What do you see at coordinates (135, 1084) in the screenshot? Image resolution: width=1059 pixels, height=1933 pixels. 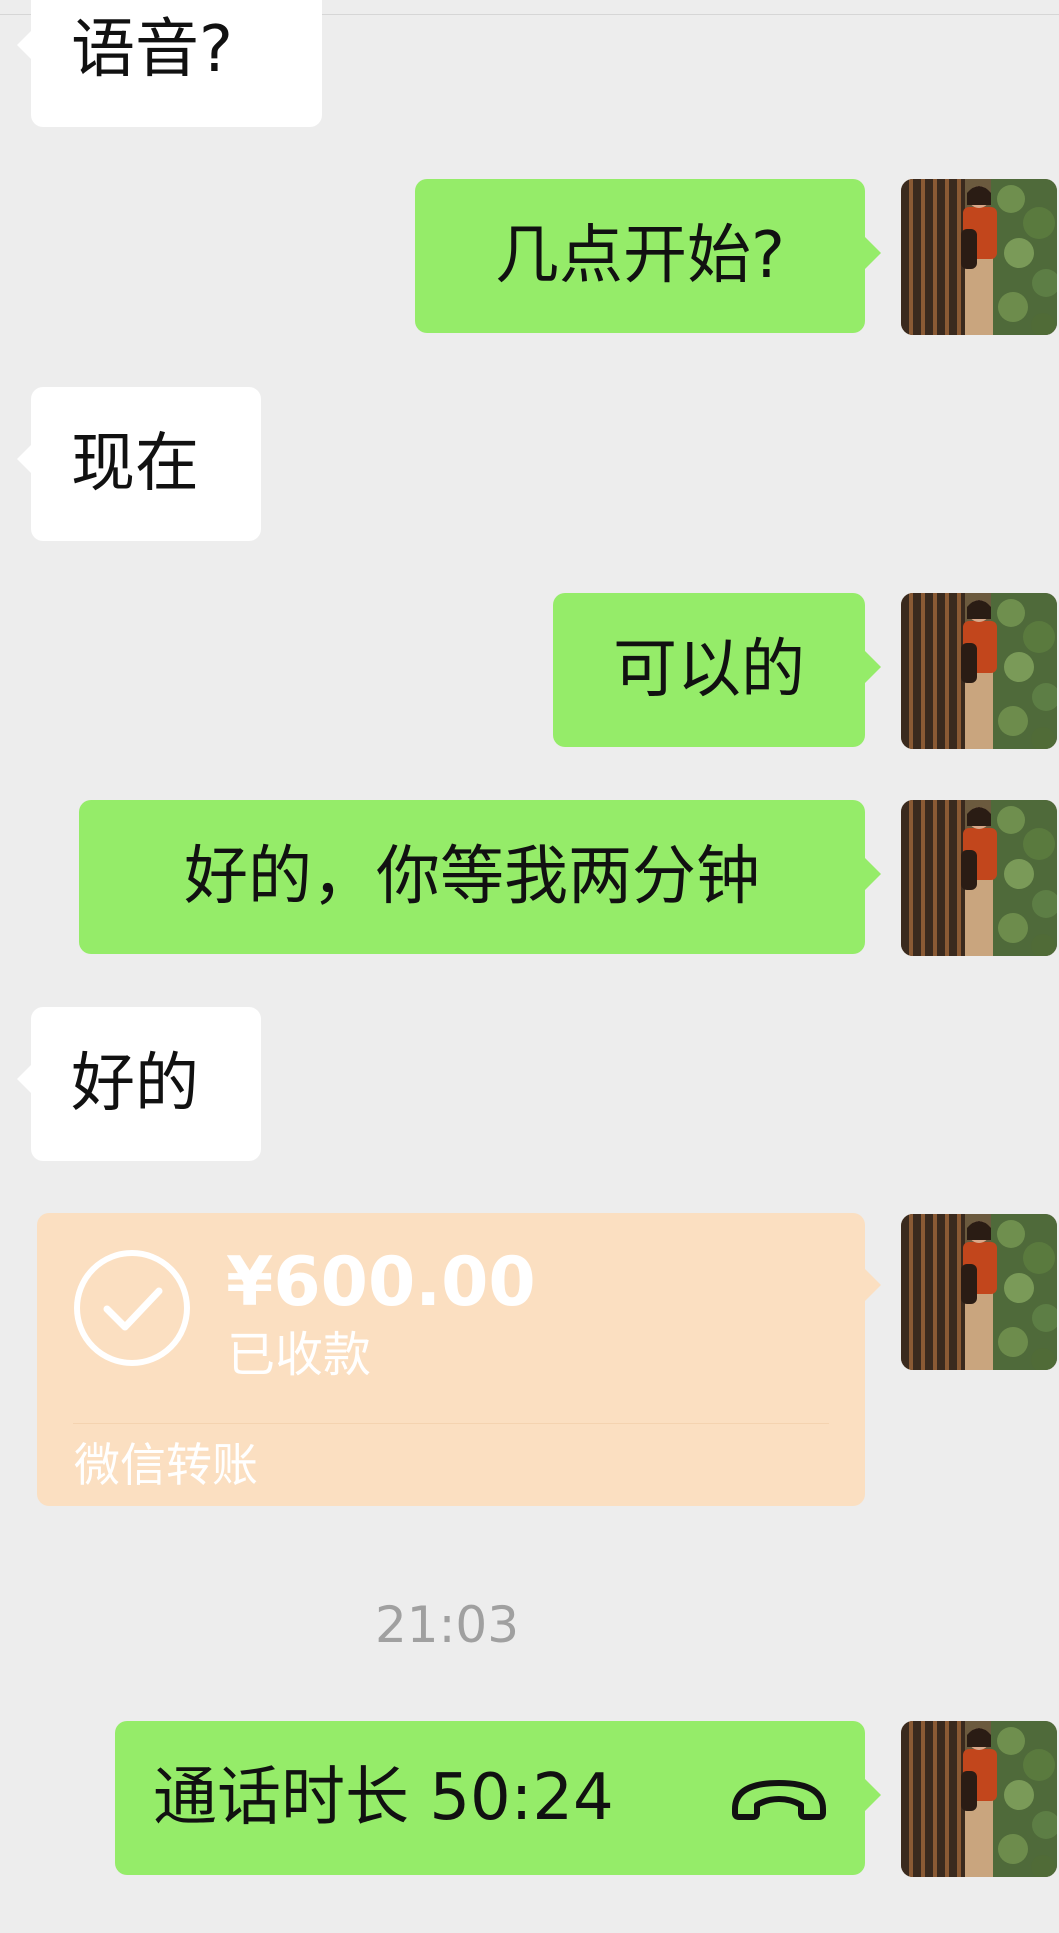 I see `message-text: 好的` at bounding box center [135, 1084].